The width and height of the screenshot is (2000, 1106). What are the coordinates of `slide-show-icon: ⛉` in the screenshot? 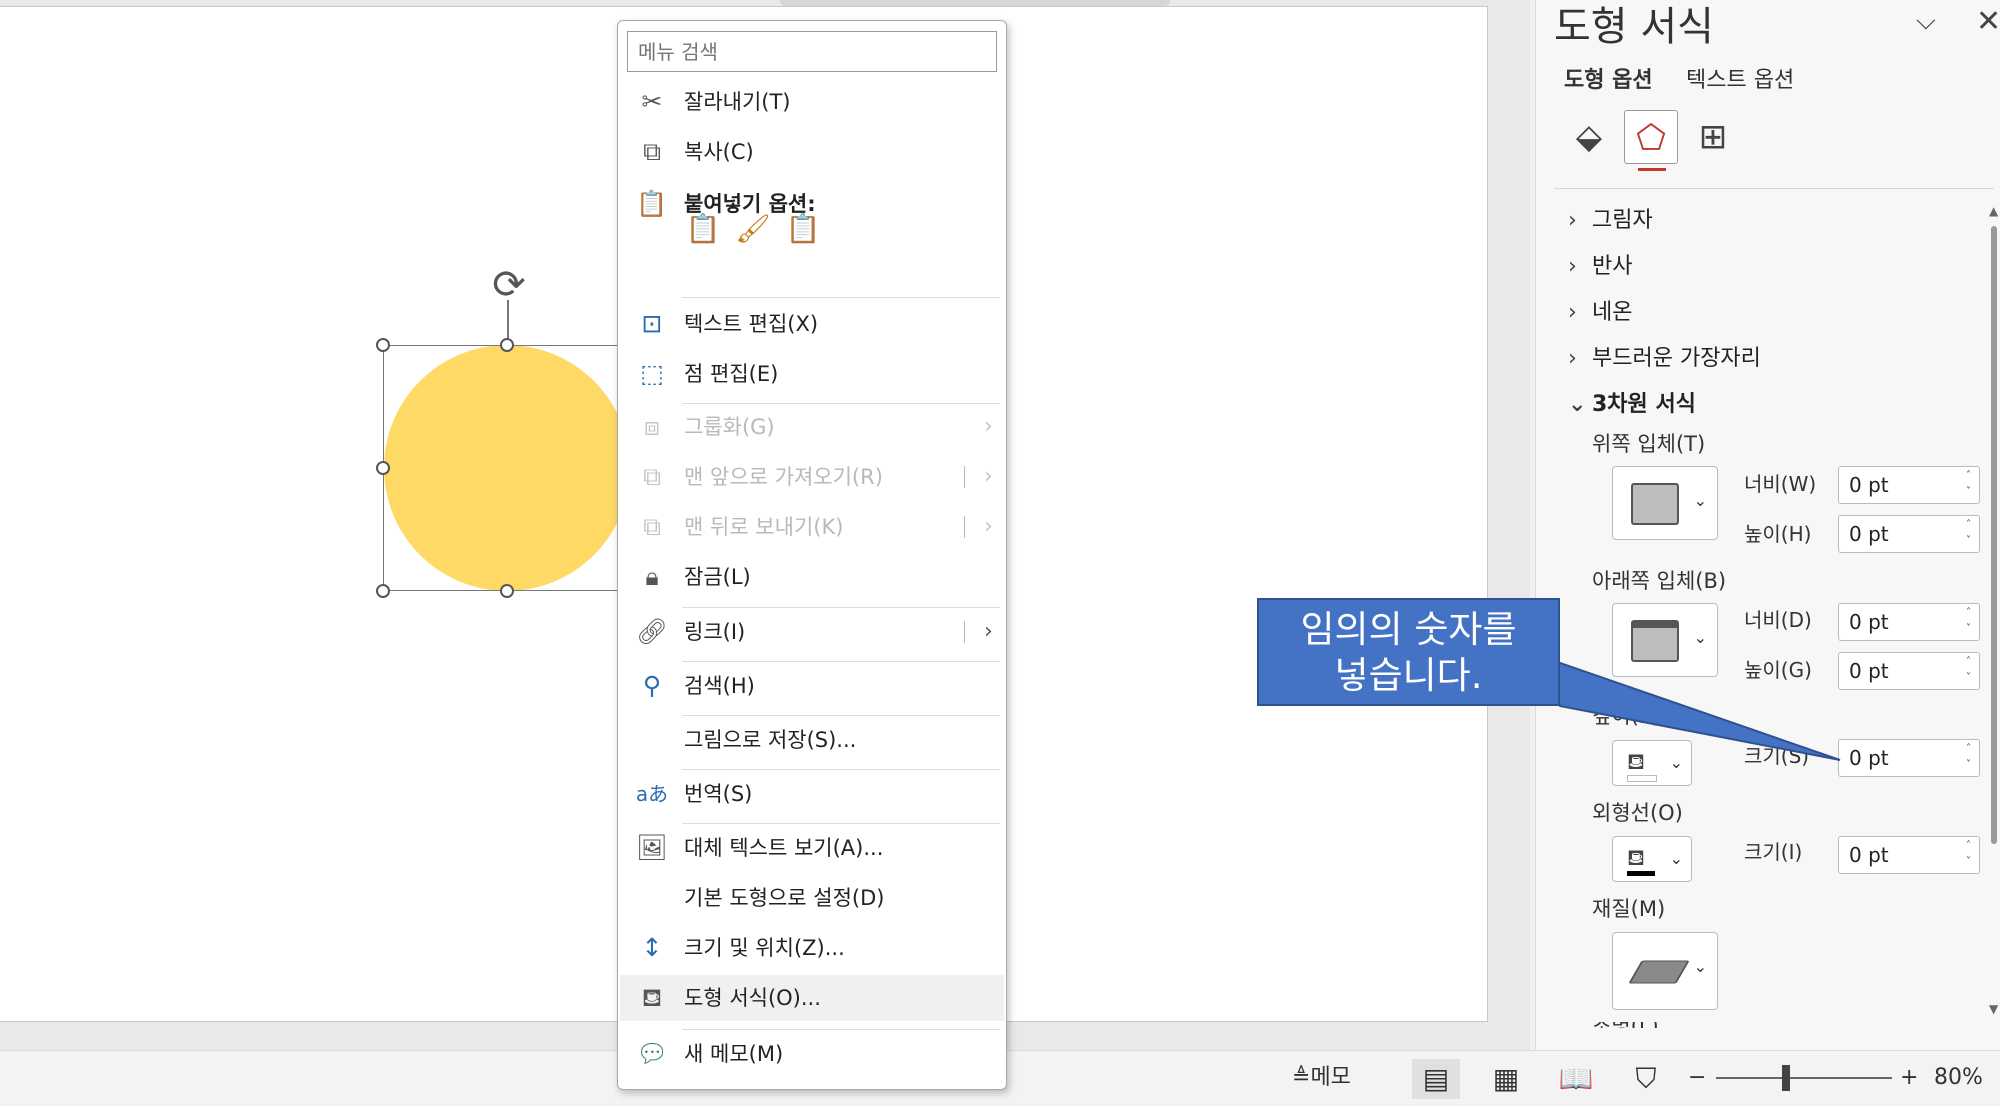 It's located at (1646, 1078).